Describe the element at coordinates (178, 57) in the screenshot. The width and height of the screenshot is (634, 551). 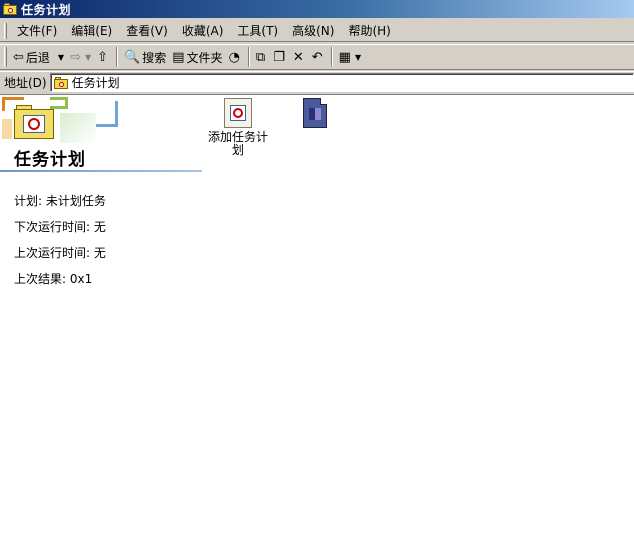
I see `folders-icon: ▤` at that location.